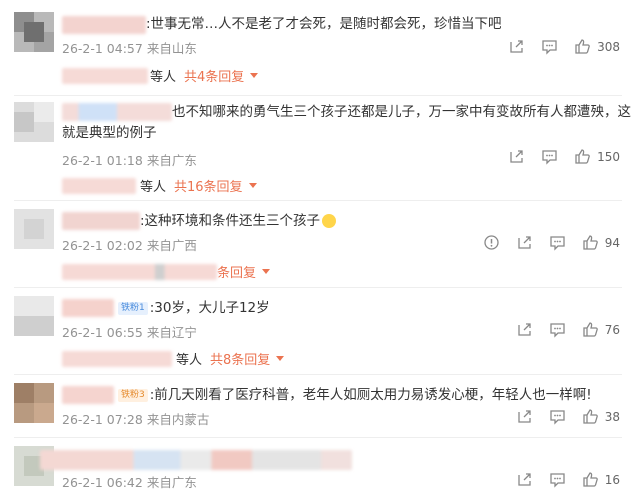 Image resolution: width=636 pixels, height=491 pixels. I want to click on comment-location: 来自广西, so click(171, 245).